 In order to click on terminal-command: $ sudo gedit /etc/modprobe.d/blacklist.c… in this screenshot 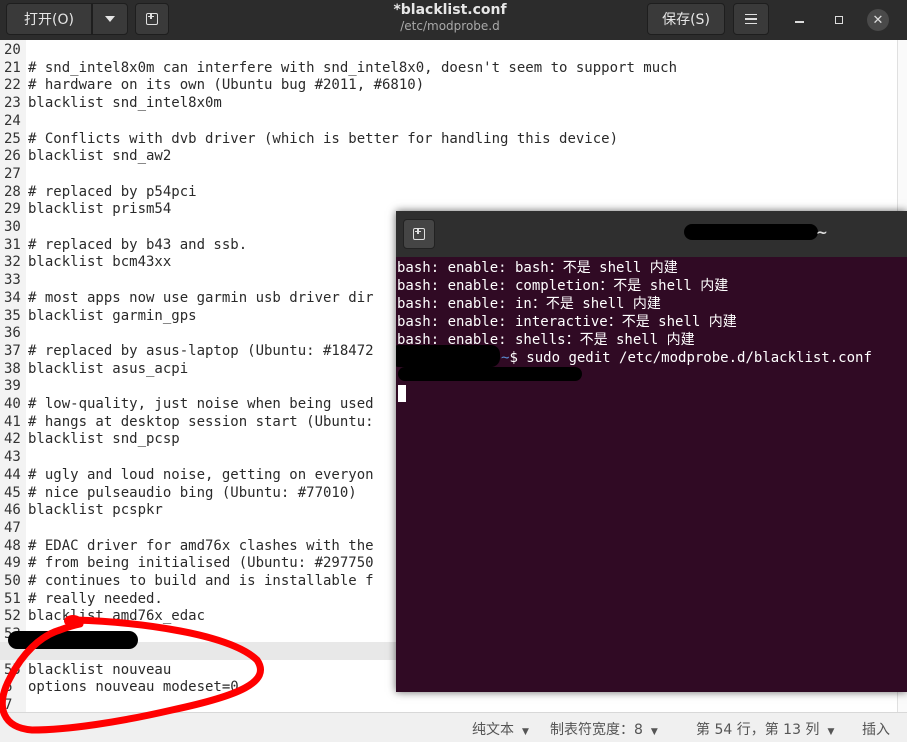, I will do `click(690, 358)`.